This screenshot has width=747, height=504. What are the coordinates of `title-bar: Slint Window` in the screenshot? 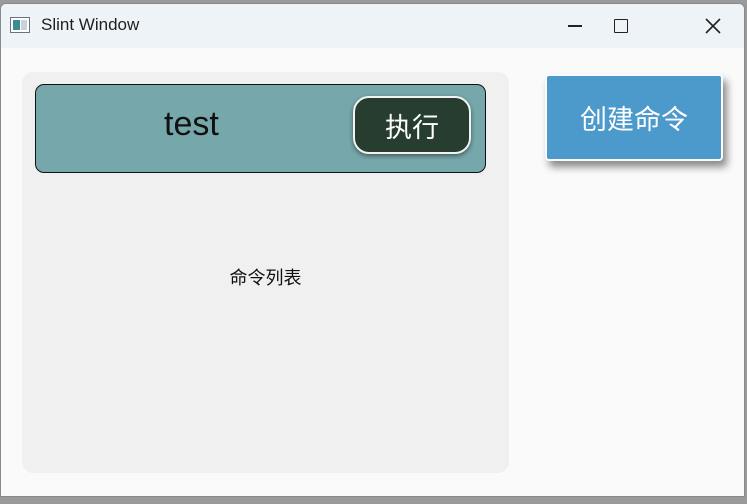 It's located at (372, 26).